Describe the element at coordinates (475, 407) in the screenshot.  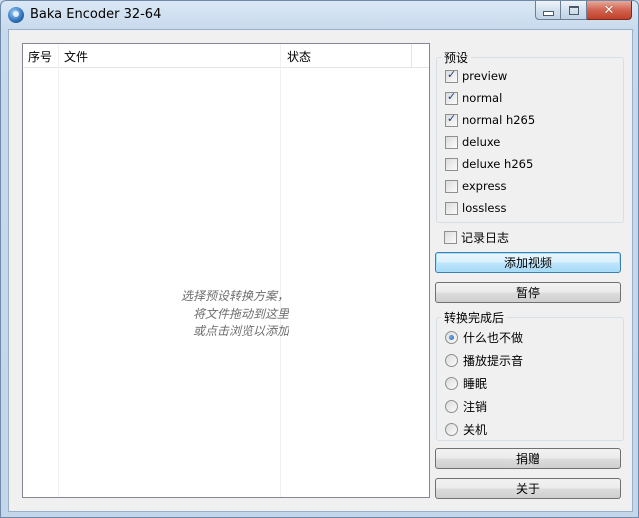
I see `radio-label: 注销` at that location.